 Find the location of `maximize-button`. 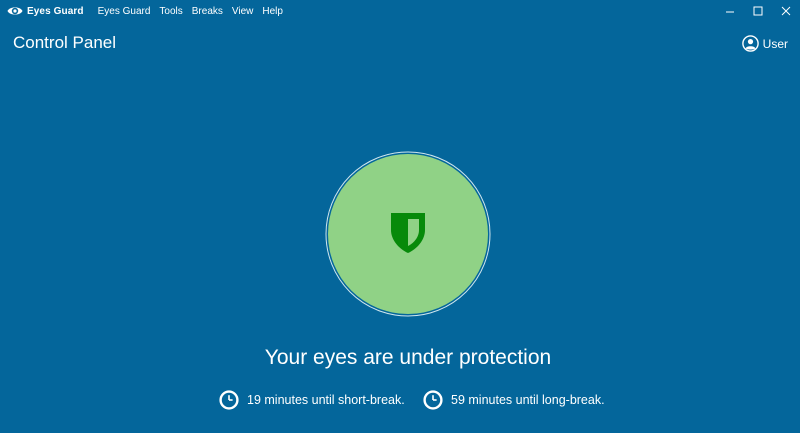

maximize-button is located at coordinates (758, 11).